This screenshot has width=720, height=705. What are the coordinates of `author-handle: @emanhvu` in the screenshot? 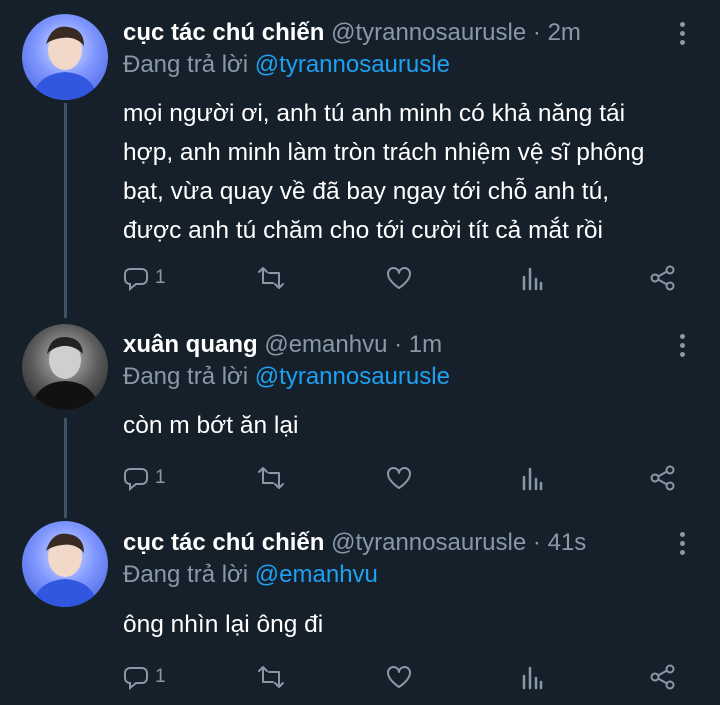 It's located at (325, 344).